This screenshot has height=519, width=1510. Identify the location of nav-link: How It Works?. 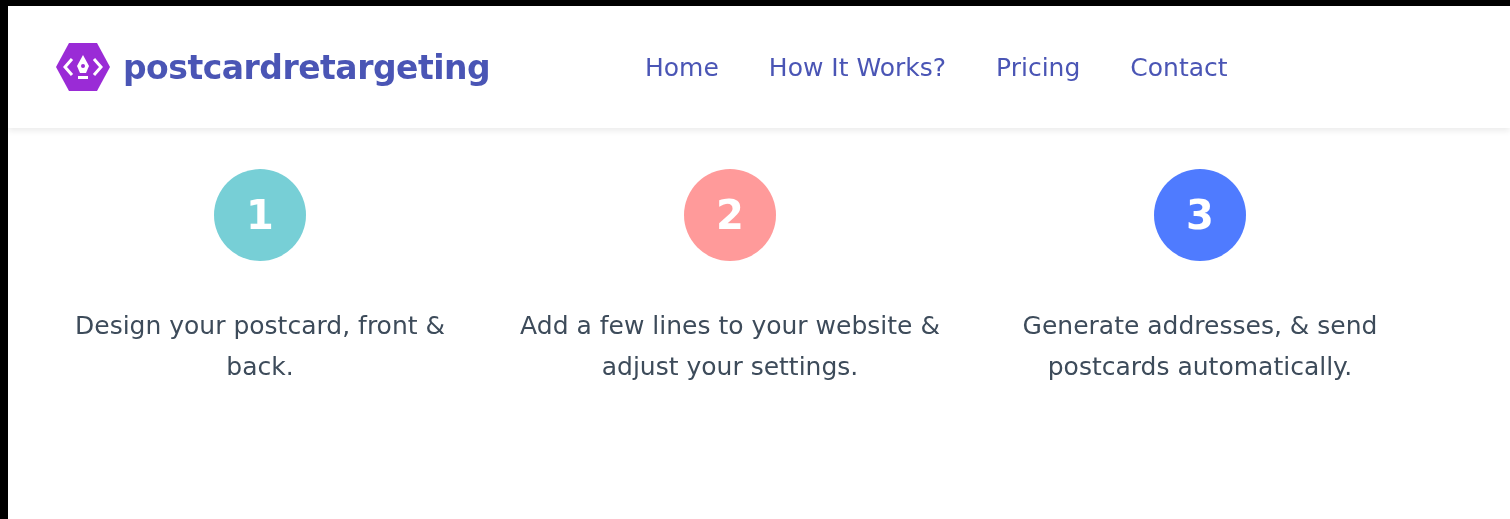
(857, 67).